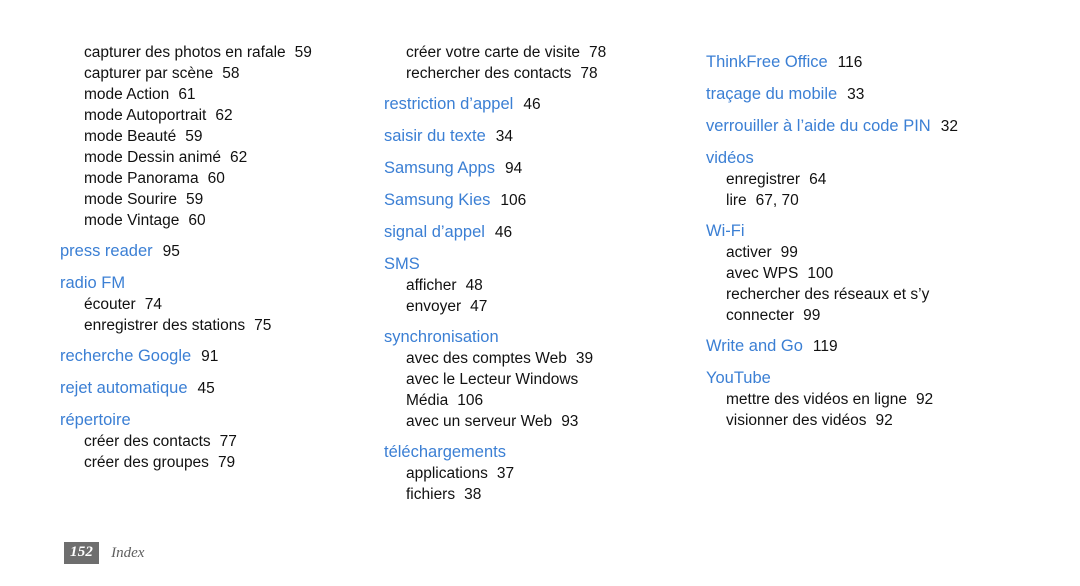  Describe the element at coordinates (570, 421) in the screenshot. I see `index-subentry-page: 93` at that location.